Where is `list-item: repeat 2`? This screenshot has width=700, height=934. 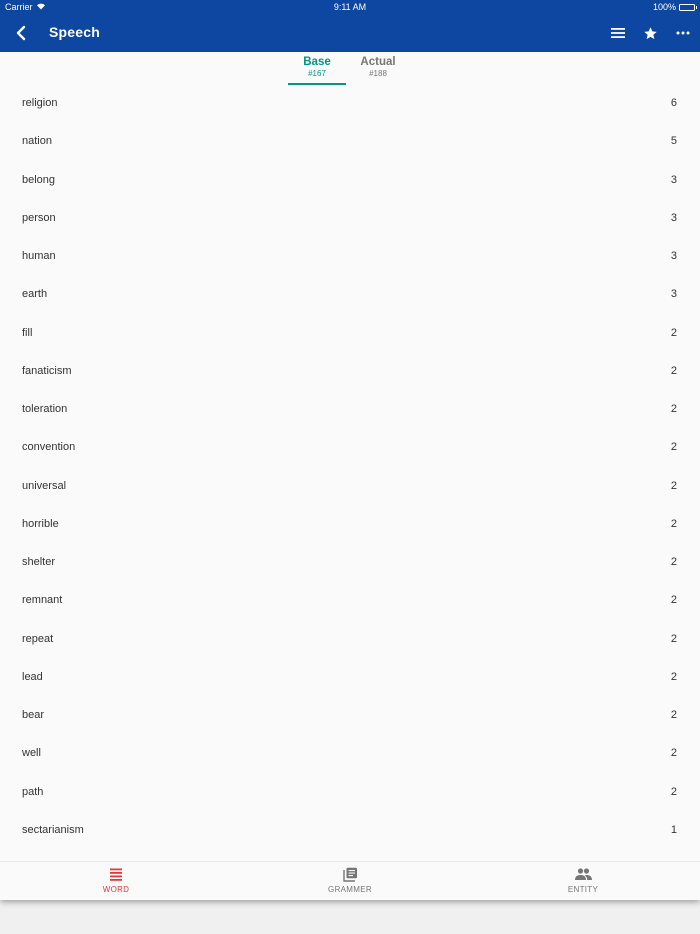
list-item: repeat 2 is located at coordinates (350, 640).